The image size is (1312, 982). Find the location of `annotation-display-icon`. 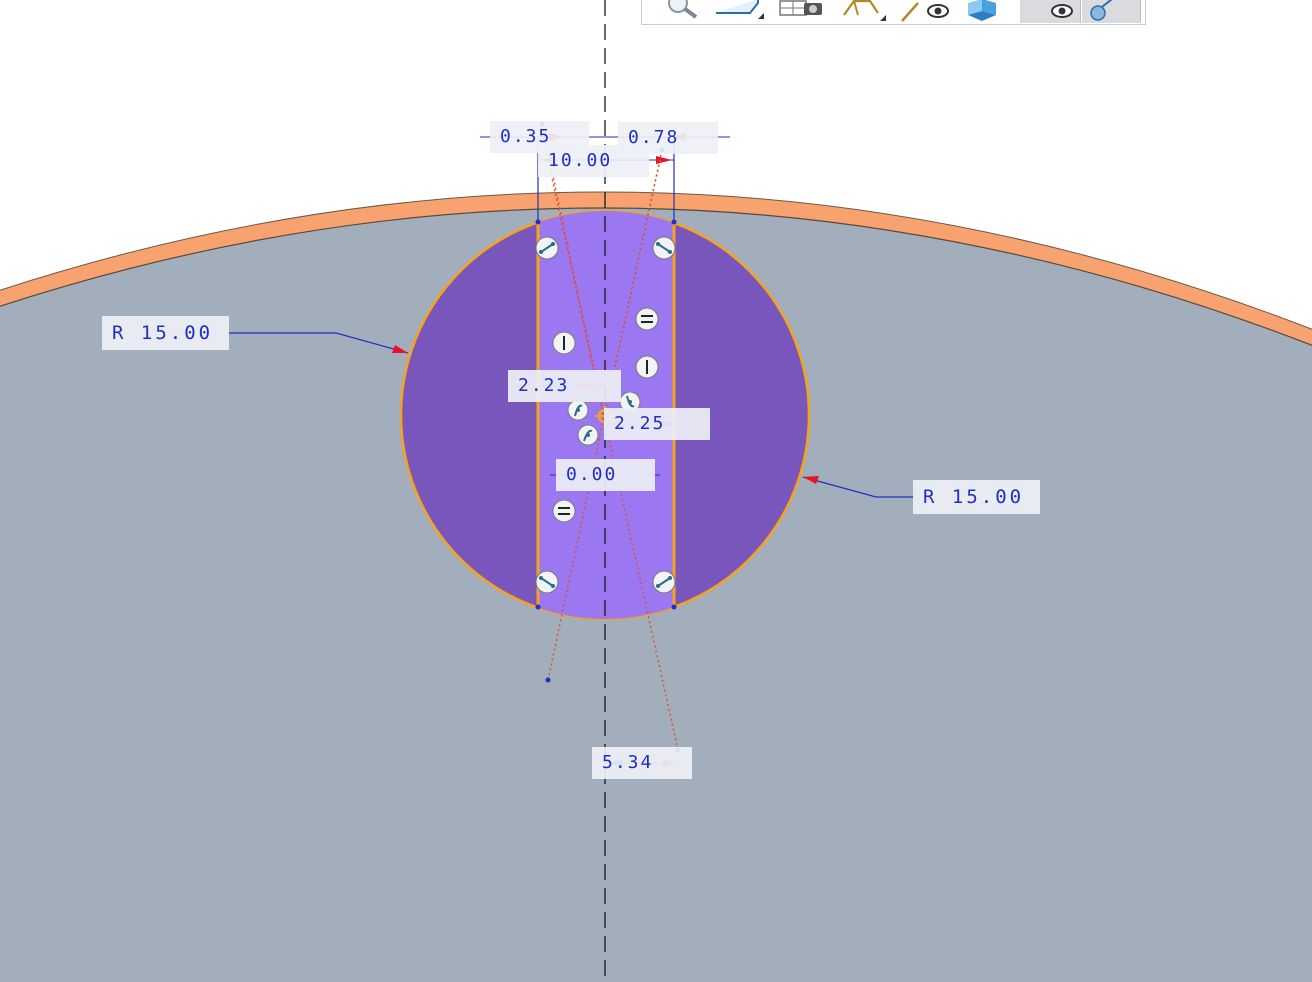

annotation-display-icon is located at coordinates (925, 12).